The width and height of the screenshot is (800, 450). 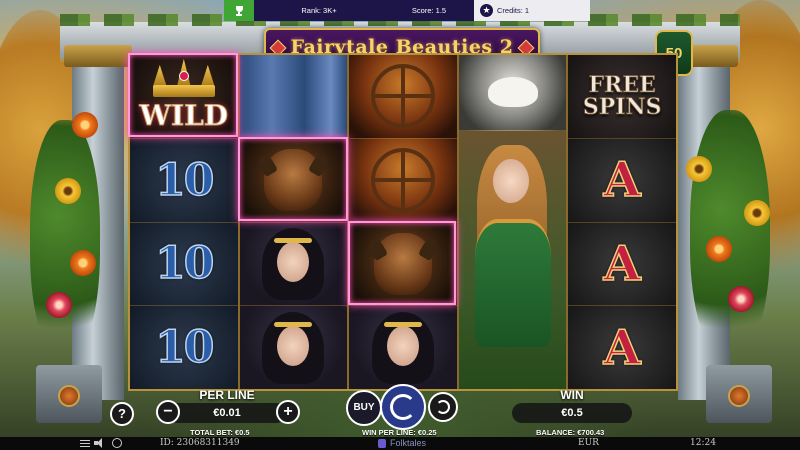 I want to click on win-label: WIN, so click(x=572, y=395).